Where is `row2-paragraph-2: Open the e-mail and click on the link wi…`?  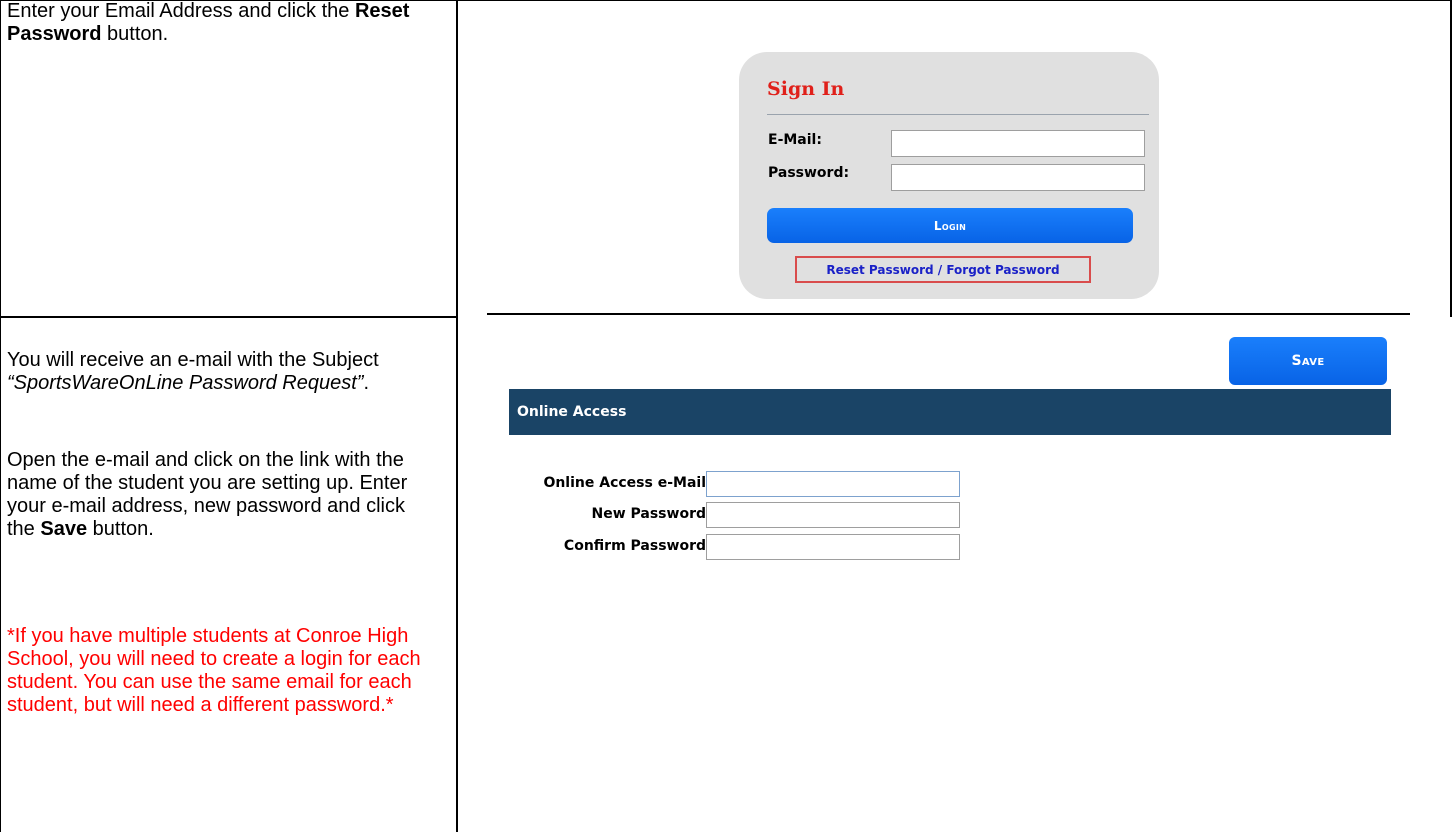 row2-paragraph-2: Open the e-mail and click on the link wi… is located at coordinates (222, 495).